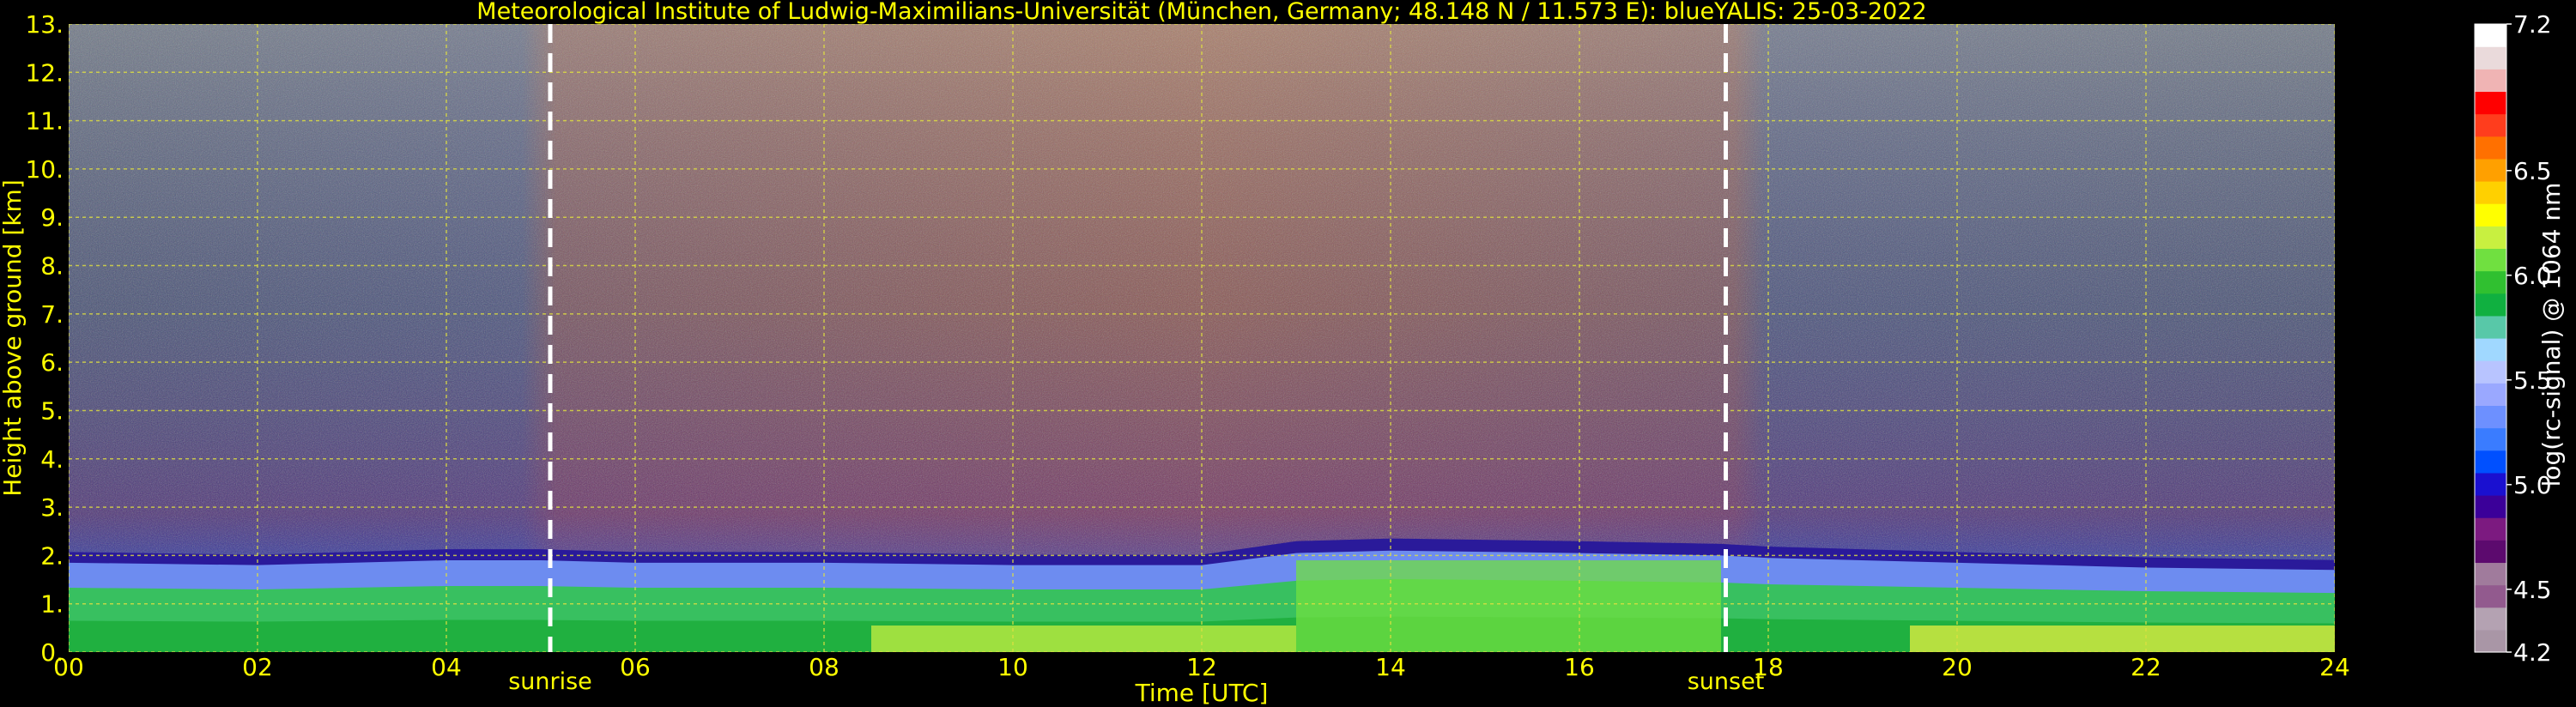 The height and width of the screenshot is (707, 2576). I want to click on x-axis-label: Time [UTC], so click(1202, 693).